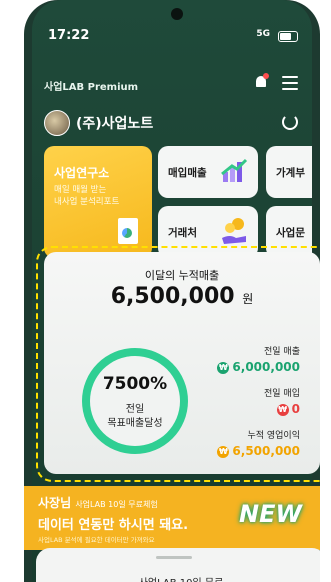 The height and width of the screenshot is (582, 331). I want to click on stat-value: ₩6,000,000, so click(258, 367).